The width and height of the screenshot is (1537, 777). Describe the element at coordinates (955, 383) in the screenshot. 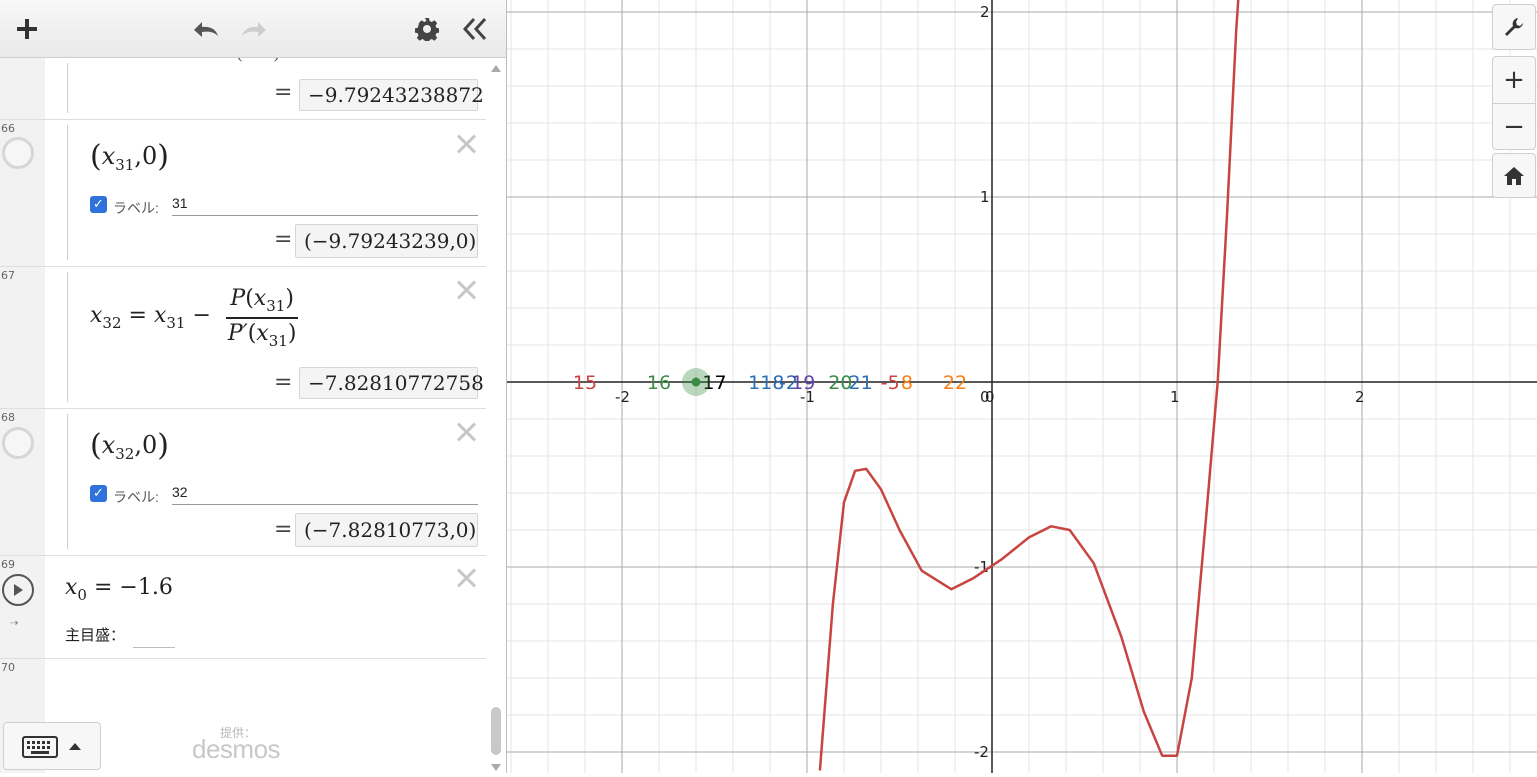

I see `point-label: 22` at that location.